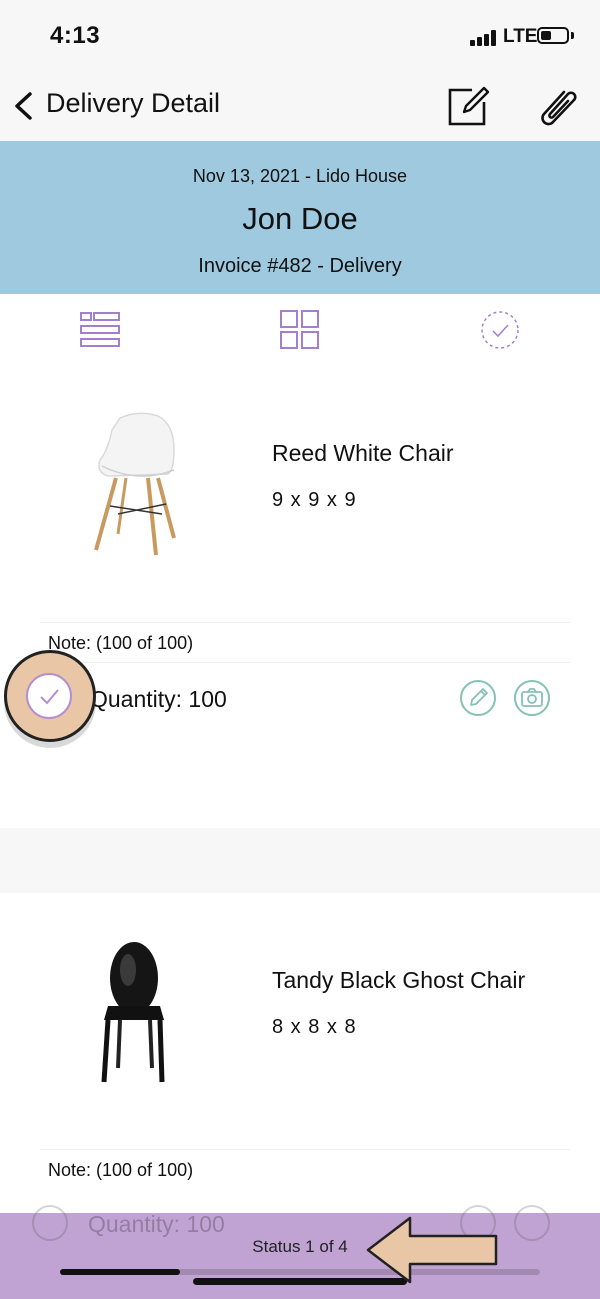  What do you see at coordinates (500, 330) in the screenshot?
I see `check-view-icon` at bounding box center [500, 330].